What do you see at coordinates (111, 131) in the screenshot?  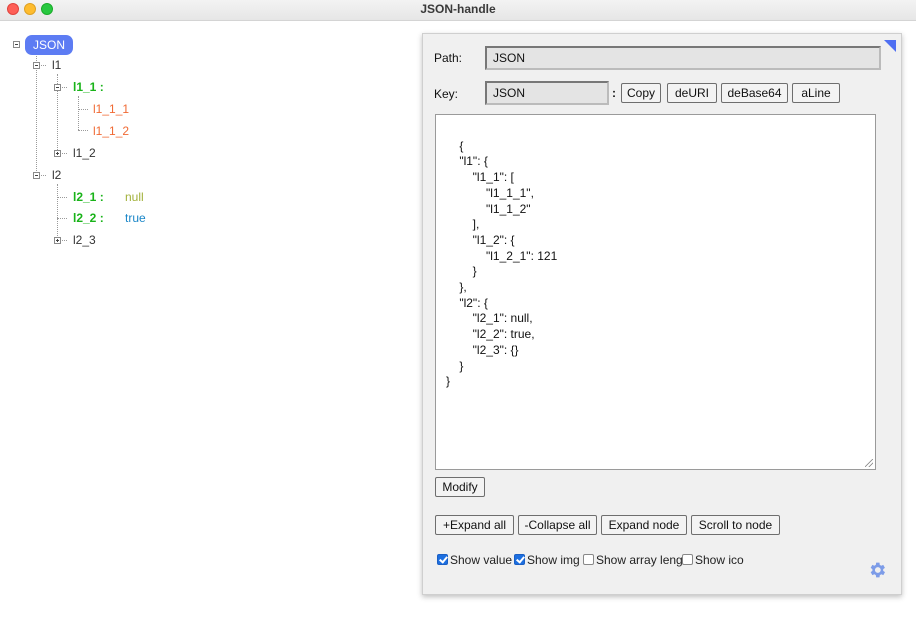 I see `tree-node-l1_1_2: l1_1_2` at bounding box center [111, 131].